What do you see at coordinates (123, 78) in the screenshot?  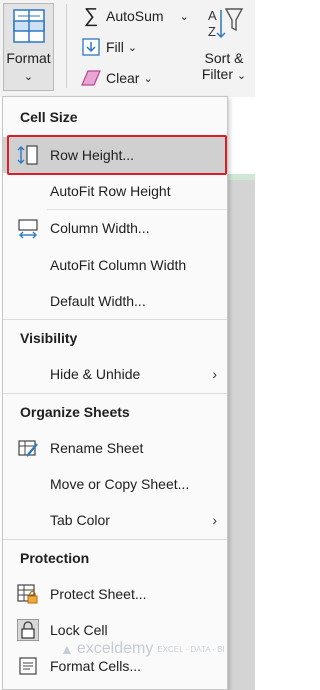 I see `clear-label: Clear` at bounding box center [123, 78].